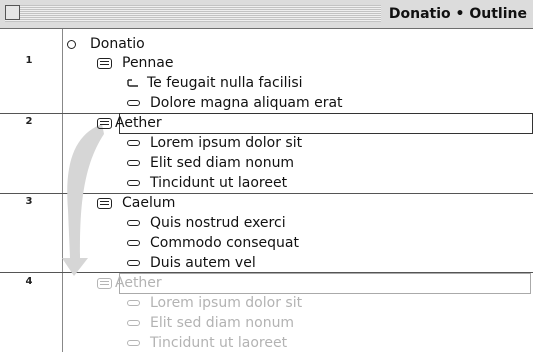 The height and width of the screenshot is (352, 533). I want to click on outline-item: Tincidunt ut laoreet, so click(207, 183).